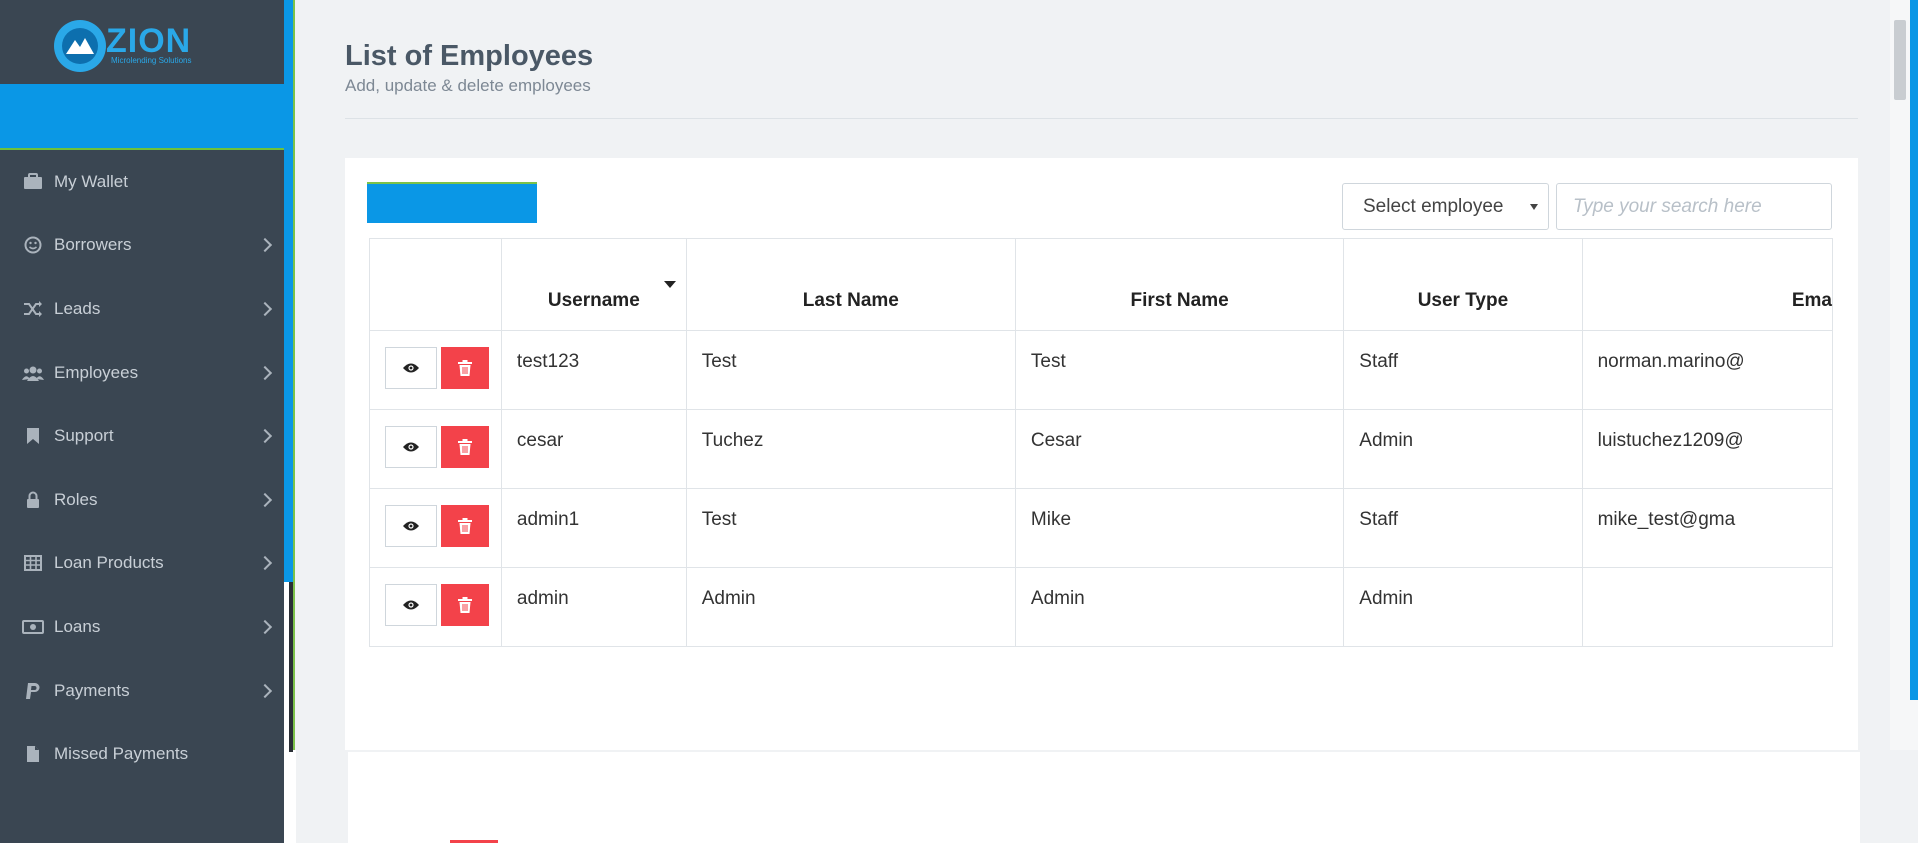 The width and height of the screenshot is (1918, 843). I want to click on paypal-icon, so click(33, 691).